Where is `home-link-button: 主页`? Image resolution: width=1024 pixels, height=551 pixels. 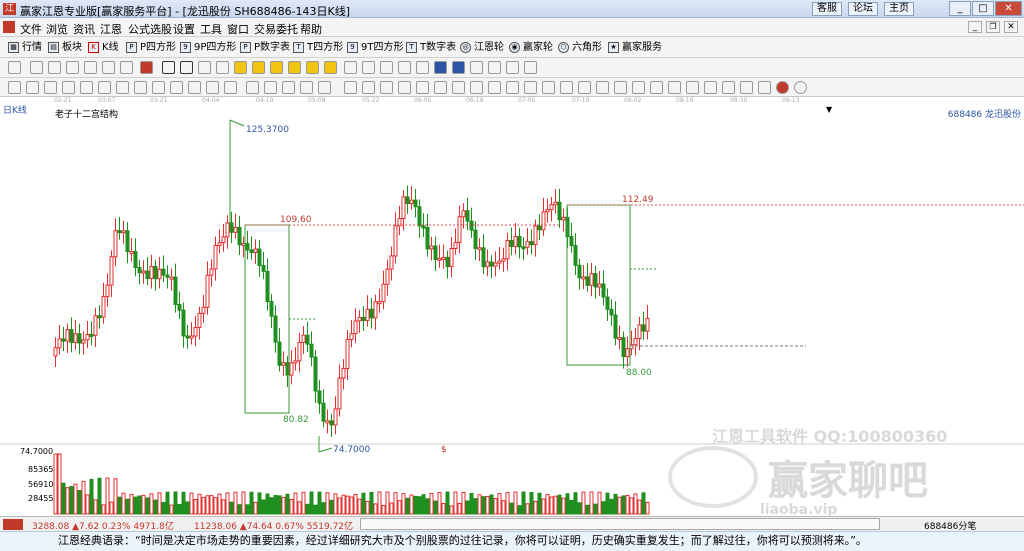
home-link-button: 主页 is located at coordinates (899, 9).